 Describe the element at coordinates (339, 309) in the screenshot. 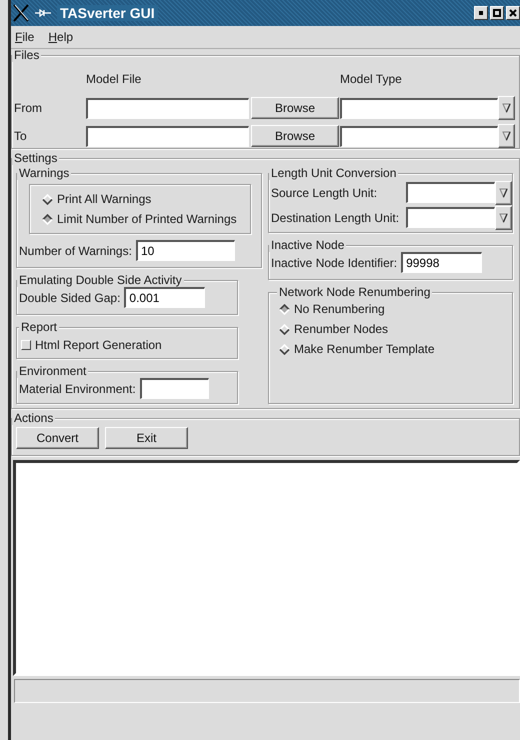

I see `radio-label: No Renumbering` at that location.